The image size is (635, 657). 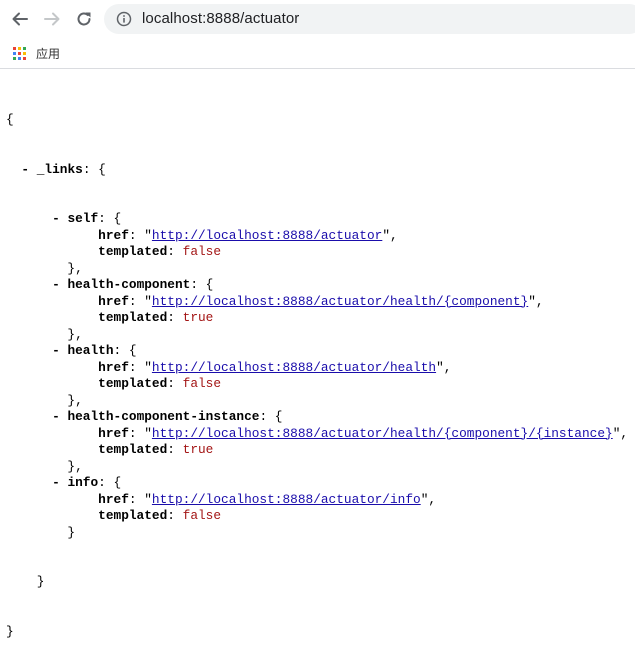 What do you see at coordinates (286, 499) in the screenshot?
I see `href-link: http://localhost:8888/actuator/info` at bounding box center [286, 499].